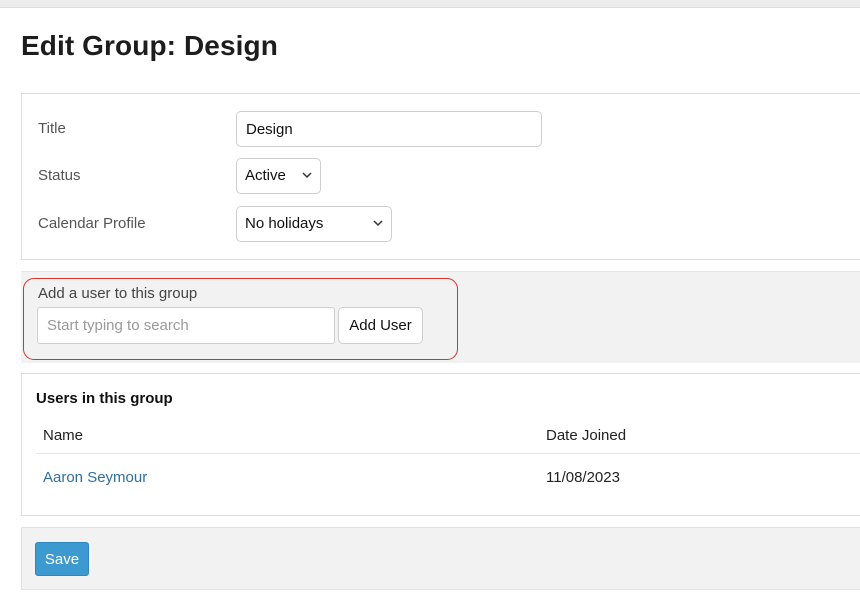 This screenshot has height=601, width=860. Describe the element at coordinates (63, 435) in the screenshot. I see `column-header-name: Name` at that location.